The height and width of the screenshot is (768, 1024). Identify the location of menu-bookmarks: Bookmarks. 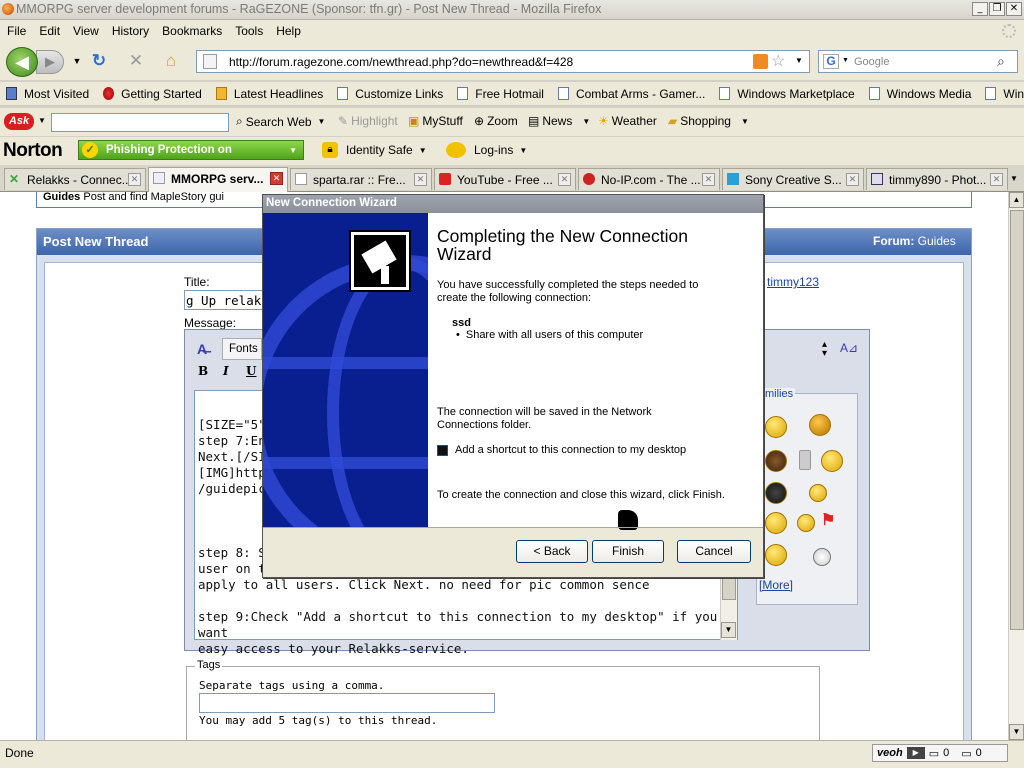
(192, 31).